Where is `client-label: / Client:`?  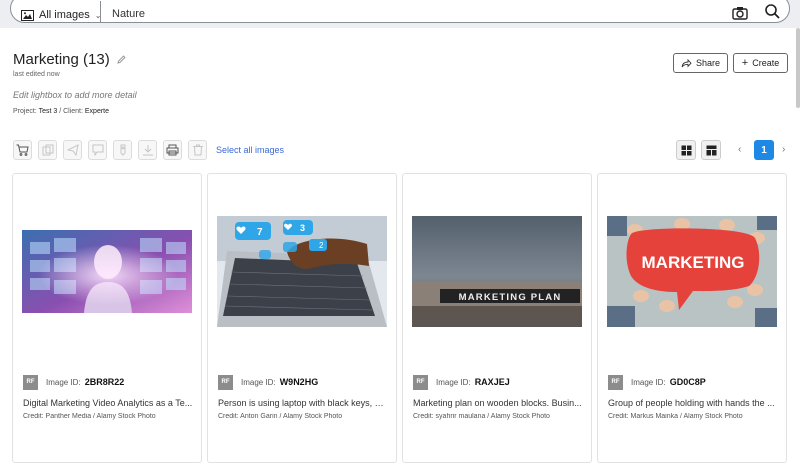 client-label: / Client: is located at coordinates (71, 111).